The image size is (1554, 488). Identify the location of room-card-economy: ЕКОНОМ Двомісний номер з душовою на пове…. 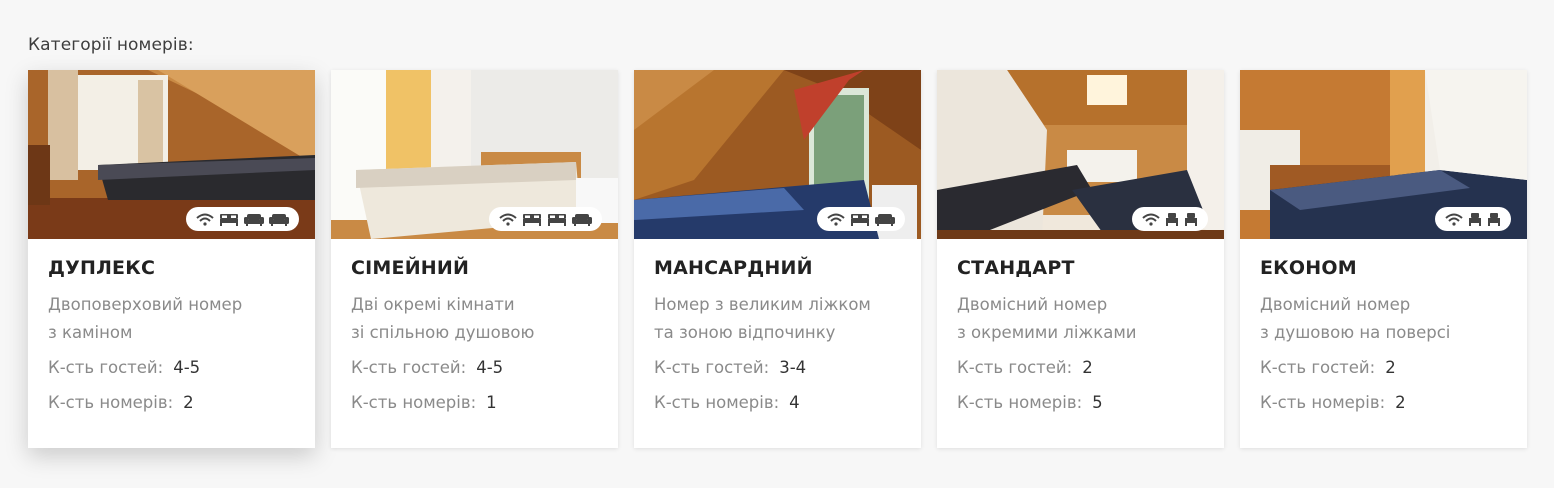
(1383, 259).